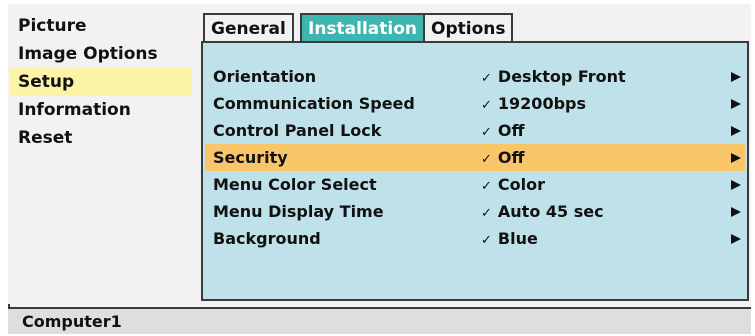  I want to click on tab-label: Options, so click(468, 29).